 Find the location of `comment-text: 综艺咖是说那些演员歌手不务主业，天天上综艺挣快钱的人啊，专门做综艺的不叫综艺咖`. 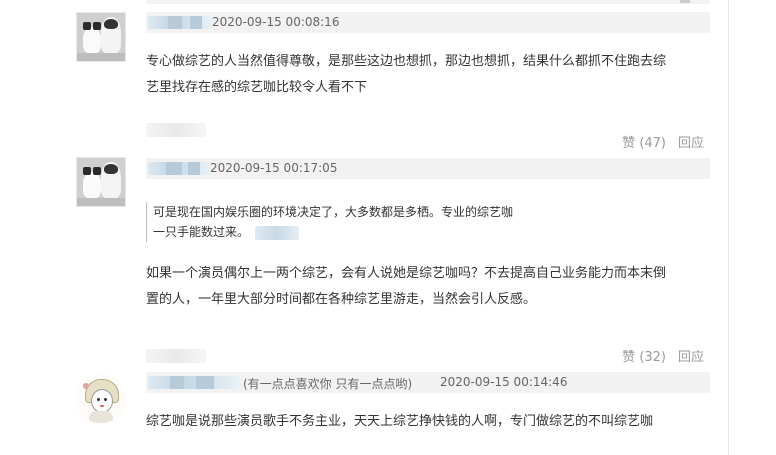

comment-text: 综艺咖是说那些演员歌手不务主业，天天上综艺挣快钱的人啊，专门做综艺的不叫综艺咖 is located at coordinates (431, 422).